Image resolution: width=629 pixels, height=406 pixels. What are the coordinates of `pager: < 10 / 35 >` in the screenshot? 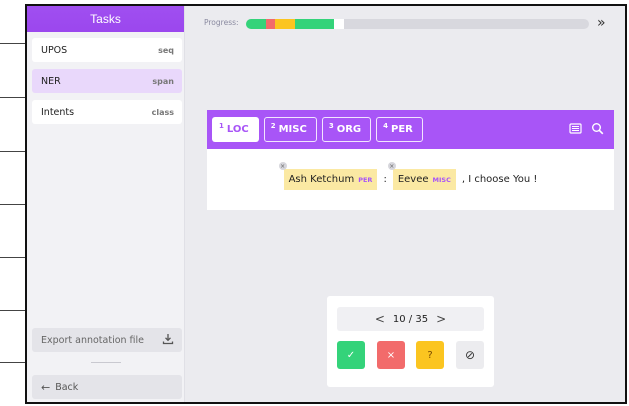 It's located at (410, 319).